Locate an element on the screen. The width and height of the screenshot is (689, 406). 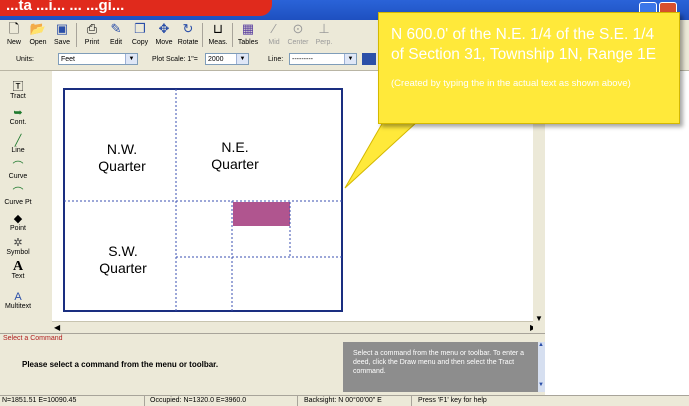
rotate-button: ↻ Rotate is located at coordinates (188, 35).